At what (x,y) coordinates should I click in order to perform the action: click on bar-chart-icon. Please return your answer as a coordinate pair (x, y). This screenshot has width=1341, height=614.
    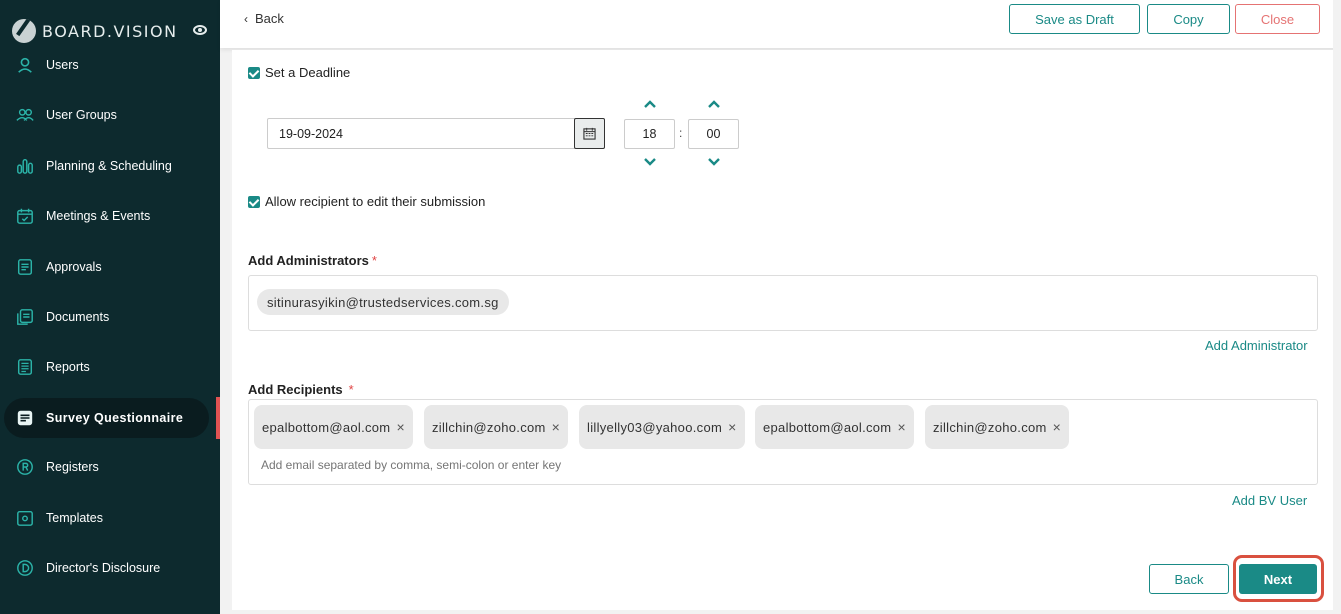
    Looking at the image, I should click on (25, 166).